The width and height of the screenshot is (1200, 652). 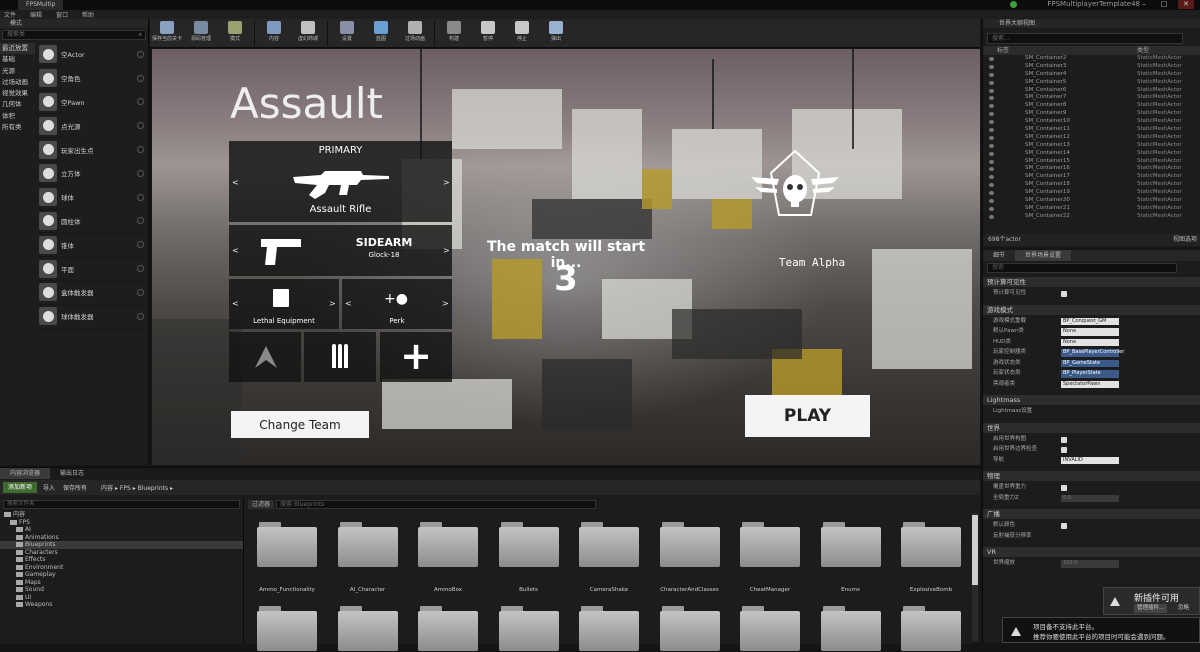 I want to click on outliner-row: SM_Container12 StaticMeshActor, so click(x=1091, y=138).